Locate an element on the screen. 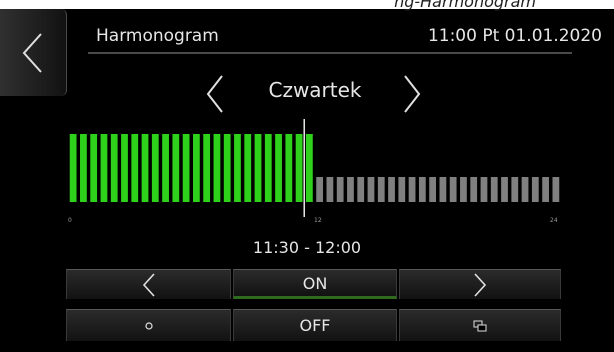 Image resolution: width=614 pixels, height=352 pixels. axis-tick-0: 0 is located at coordinates (70, 220).